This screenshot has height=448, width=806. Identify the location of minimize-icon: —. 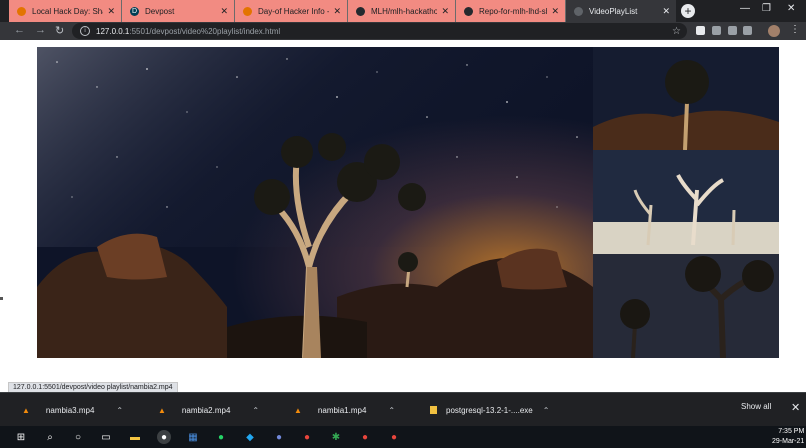
(745, 8).